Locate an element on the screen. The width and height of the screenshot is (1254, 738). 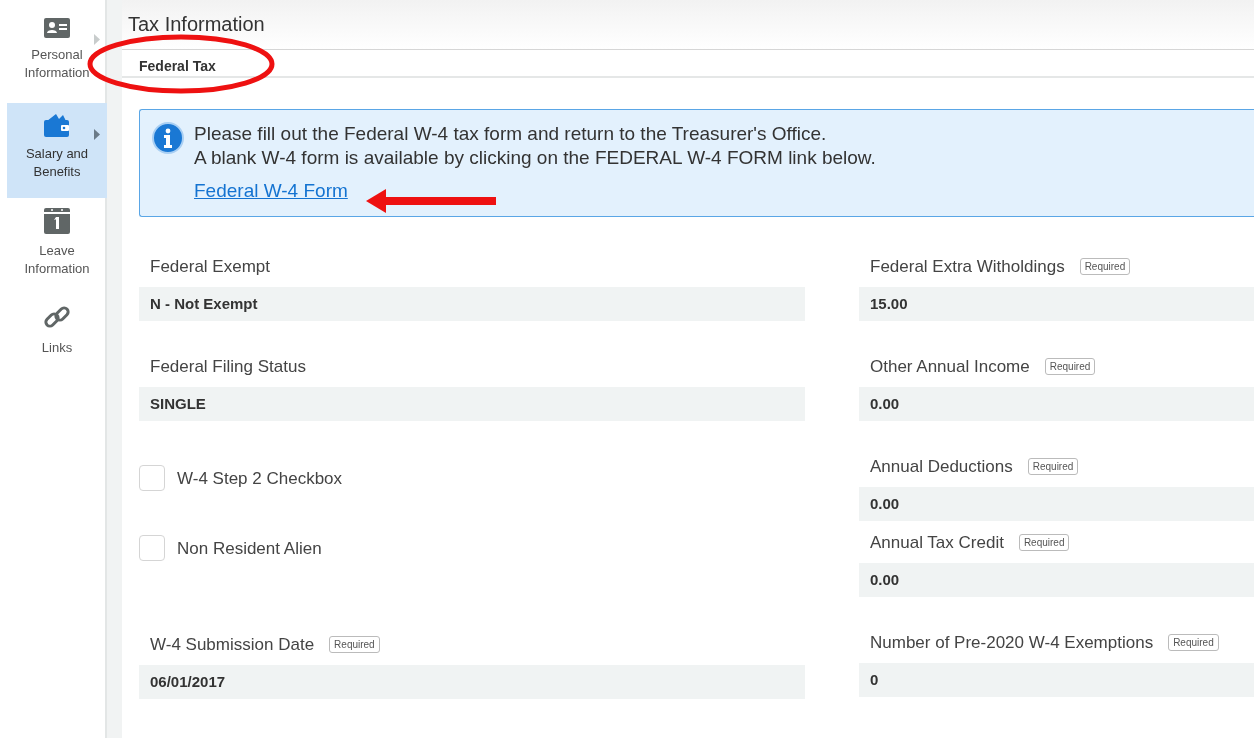
w4-form-link: Federal W-4 Form is located at coordinates (271, 190).